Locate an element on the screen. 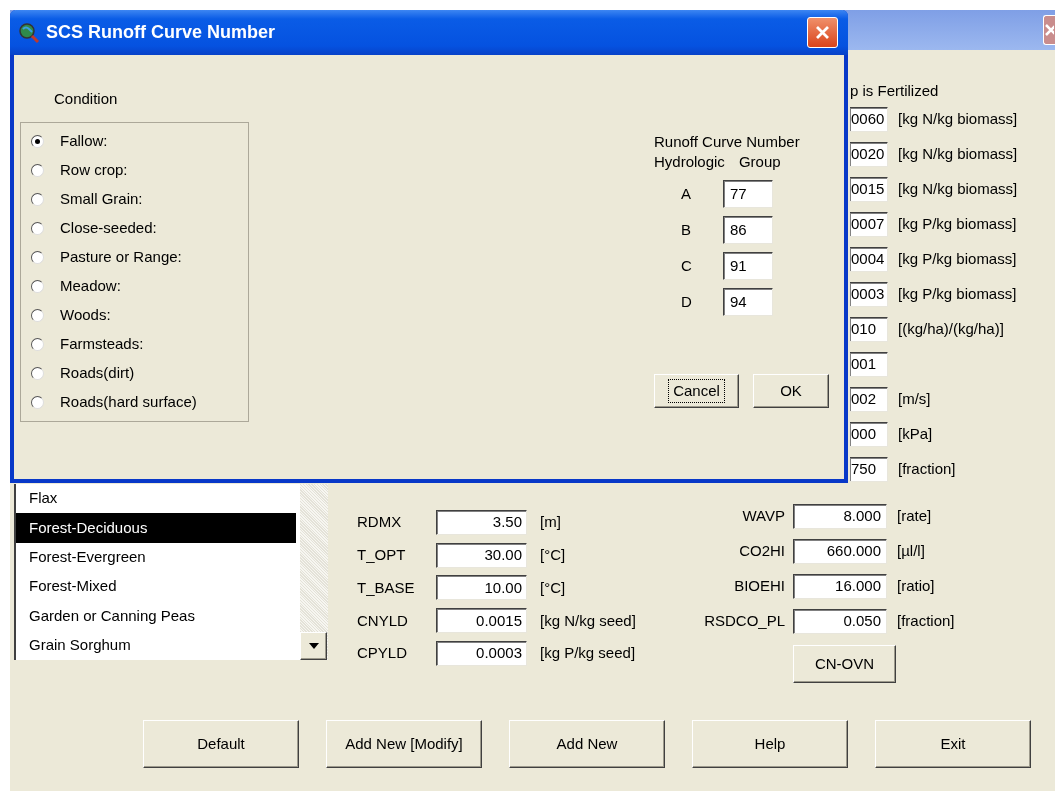  group-letter: B is located at coordinates (686, 229).